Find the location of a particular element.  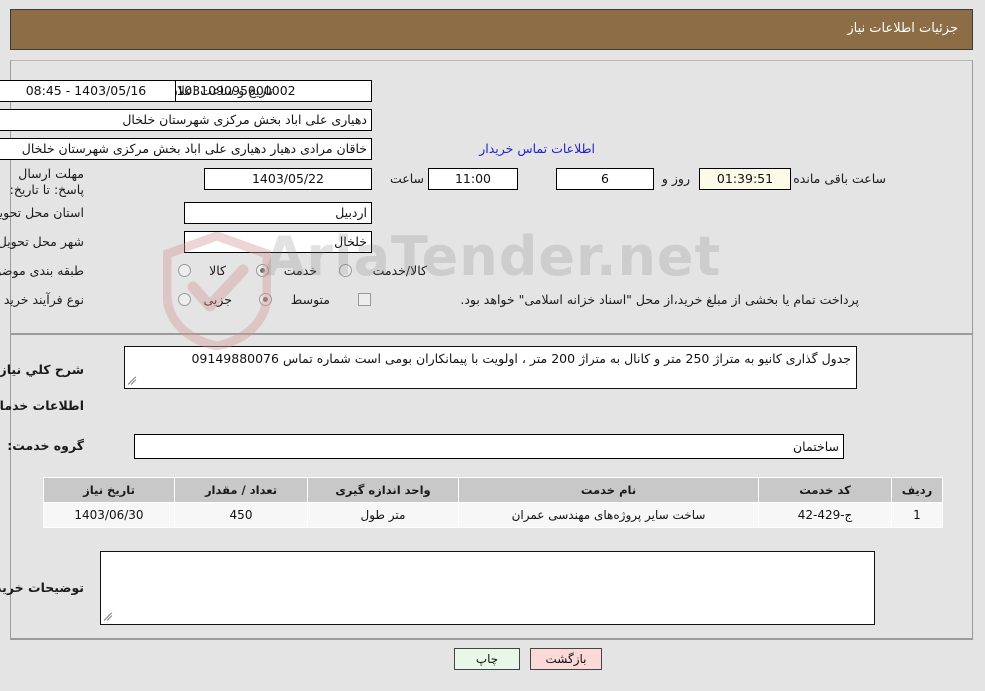

col-service-name: نام خدمت is located at coordinates (608, 490).